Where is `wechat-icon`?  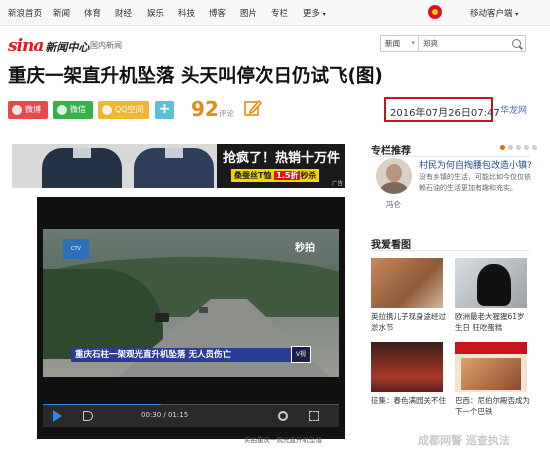 wechat-icon is located at coordinates (62, 110).